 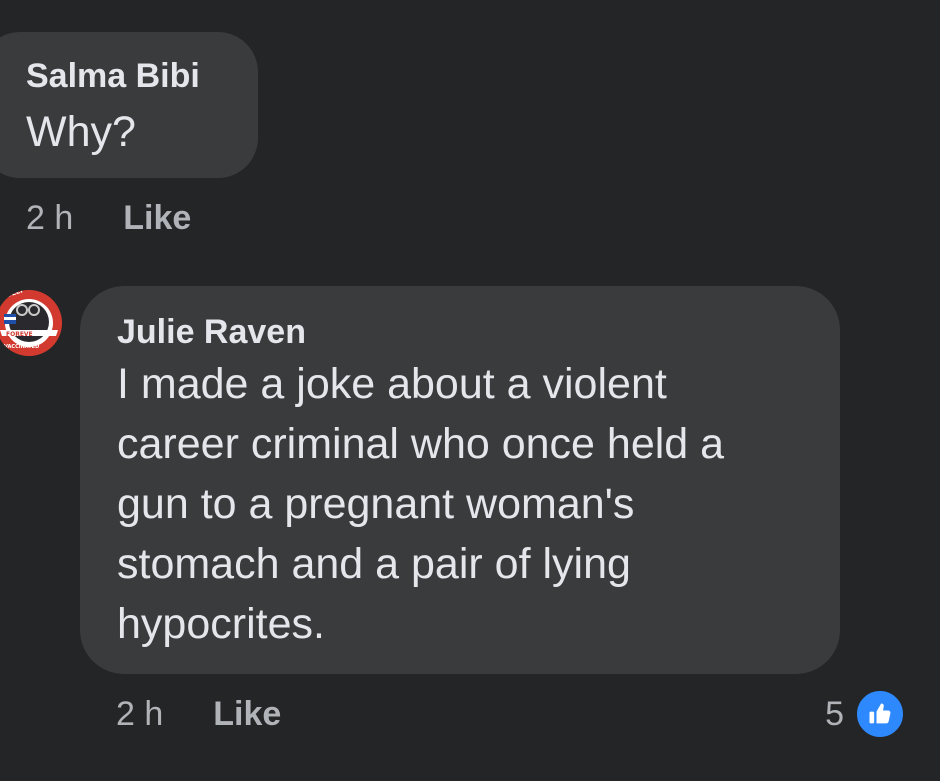 I want to click on reaction-summary: 5, so click(x=865, y=714).